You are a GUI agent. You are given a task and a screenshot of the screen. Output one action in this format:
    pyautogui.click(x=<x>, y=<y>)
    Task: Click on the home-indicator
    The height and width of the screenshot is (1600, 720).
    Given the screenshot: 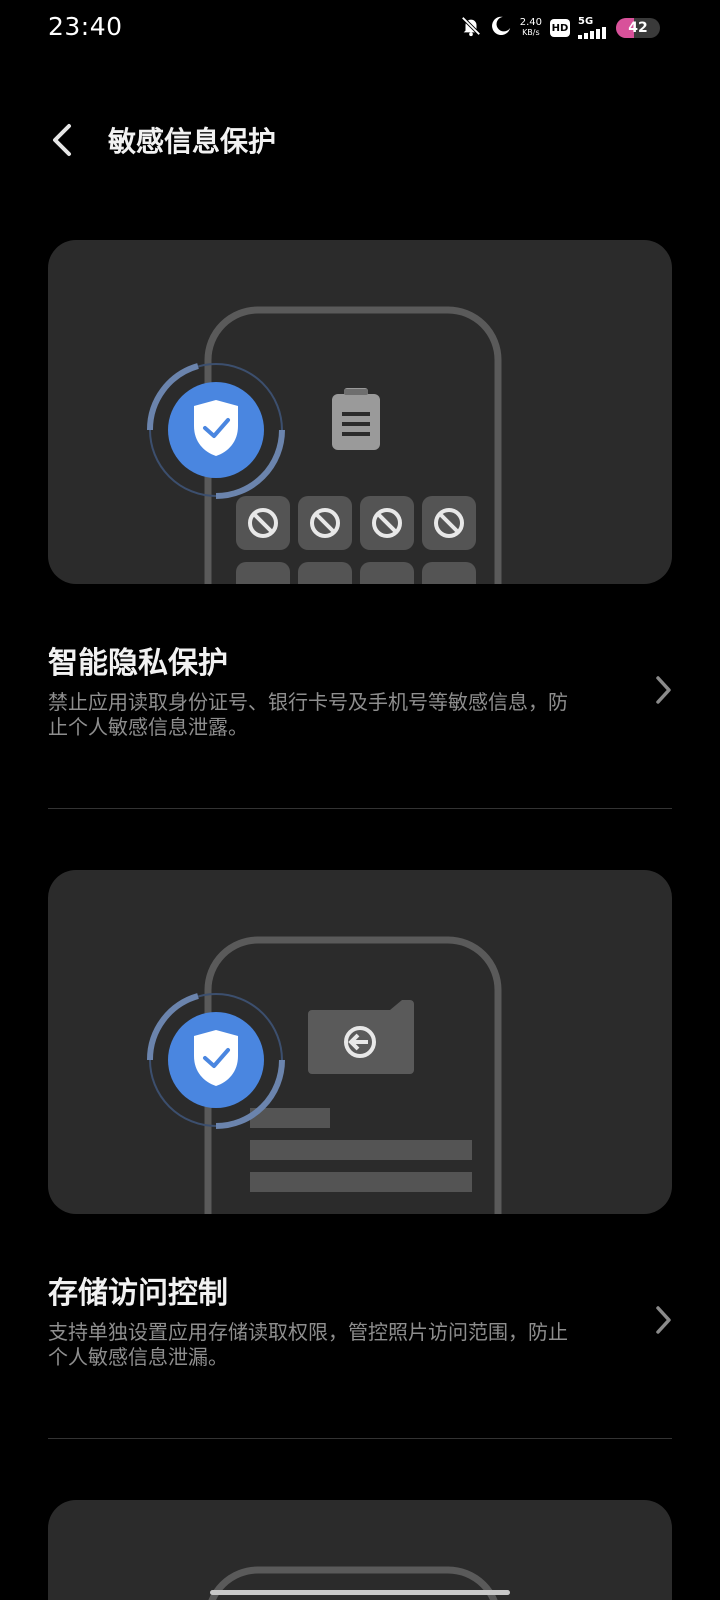 What is the action you would take?
    pyautogui.click(x=360, y=1592)
    